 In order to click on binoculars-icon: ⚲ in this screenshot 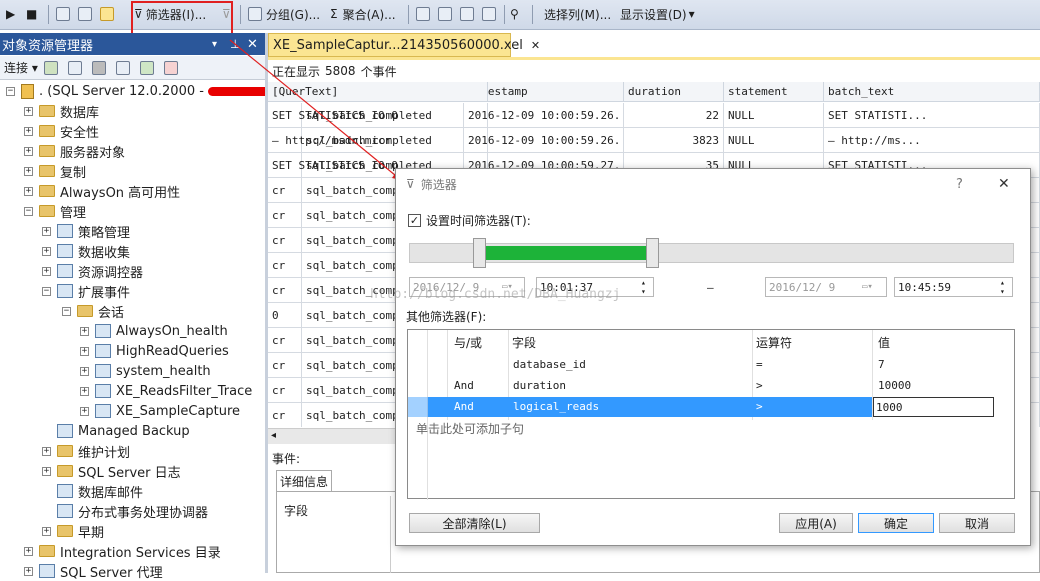, I will do `click(514, 14)`.